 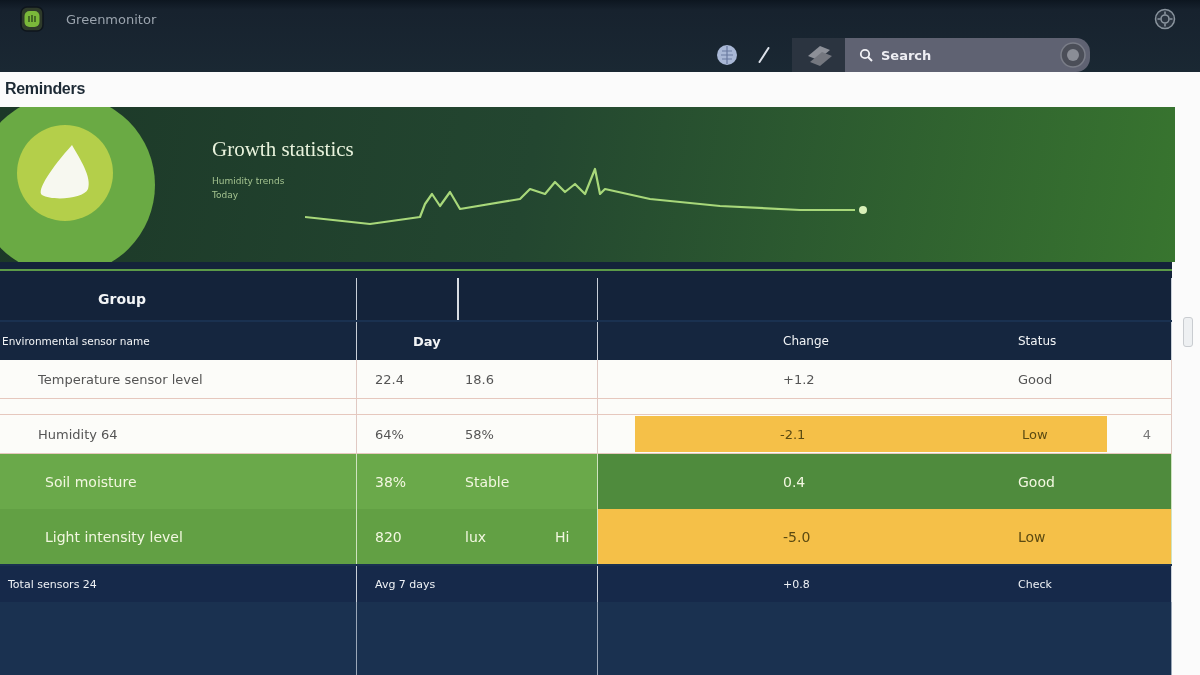 What do you see at coordinates (1035, 584) in the screenshot?
I see `table-cell: Check` at bounding box center [1035, 584].